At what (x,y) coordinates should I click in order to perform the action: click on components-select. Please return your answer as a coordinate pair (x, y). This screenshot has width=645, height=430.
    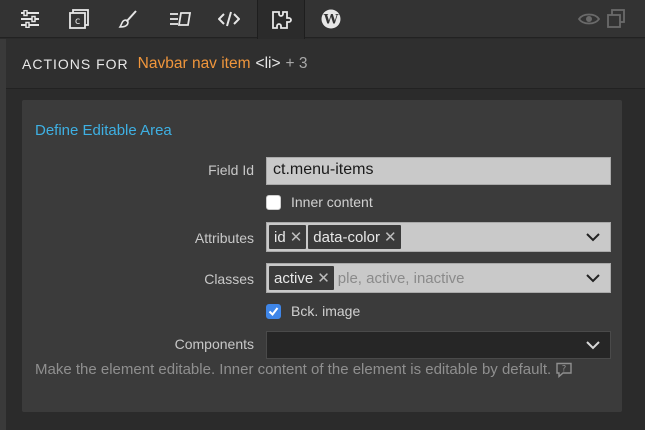
    Looking at the image, I should click on (438, 345).